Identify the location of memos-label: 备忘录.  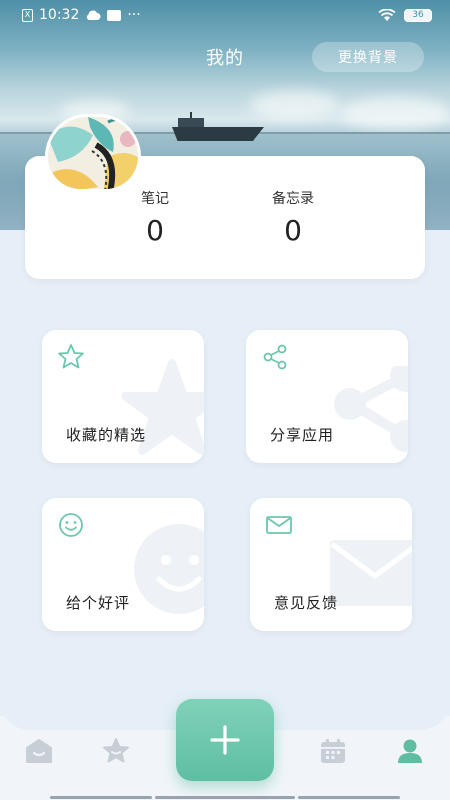
(293, 199).